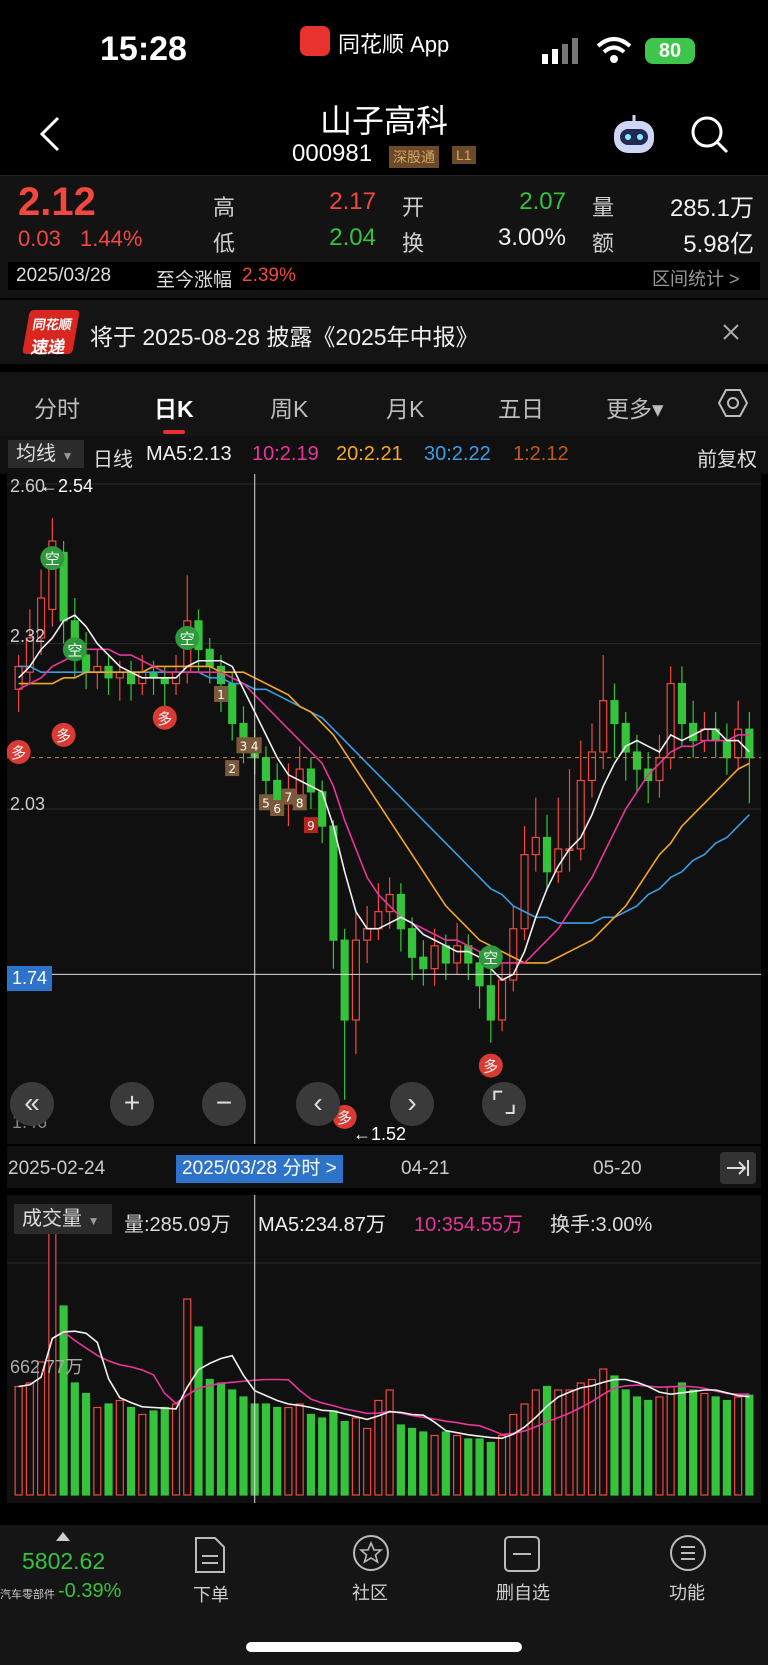 The width and height of the screenshot is (768, 1665). What do you see at coordinates (384, 276) in the screenshot?
I see `range-row` at bounding box center [384, 276].